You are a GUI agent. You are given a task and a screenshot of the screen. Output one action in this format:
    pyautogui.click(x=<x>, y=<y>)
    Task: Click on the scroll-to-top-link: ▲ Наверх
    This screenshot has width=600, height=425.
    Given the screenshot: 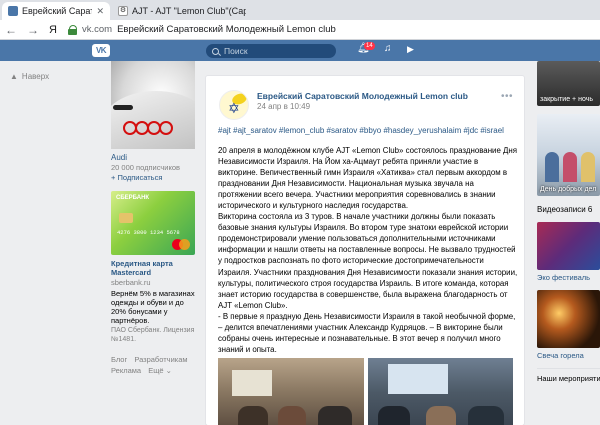 What is the action you would take?
    pyautogui.click(x=29, y=76)
    